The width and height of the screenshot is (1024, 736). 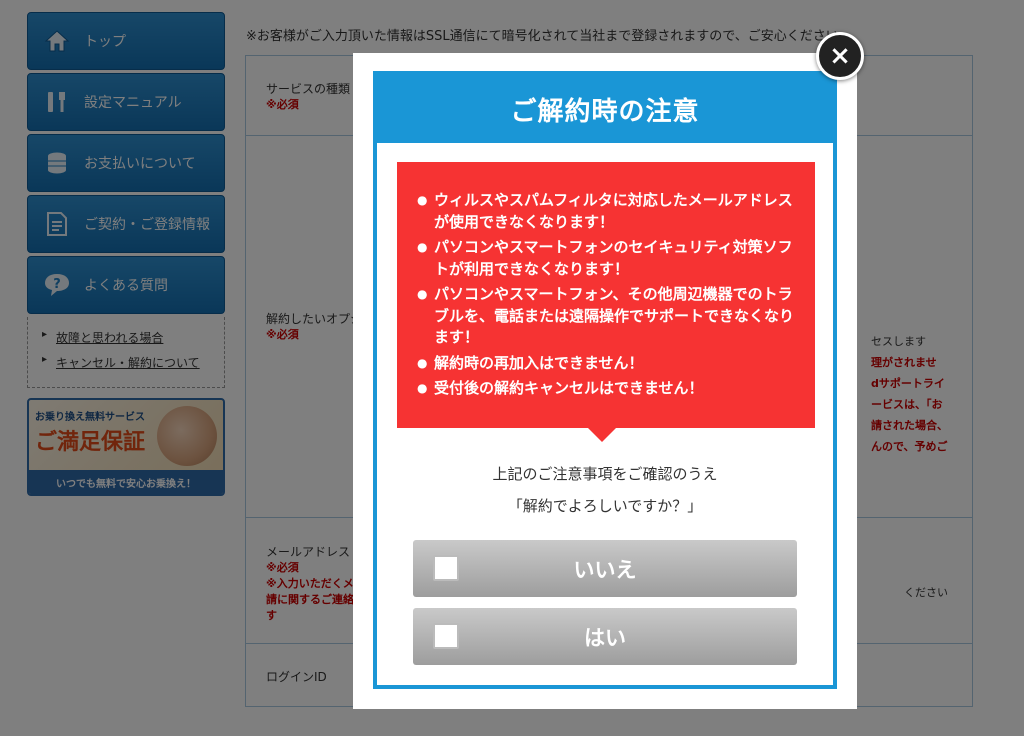 I want to click on confirm-text-line2: 「解約でよろしいですか？」, so click(x=605, y=506).